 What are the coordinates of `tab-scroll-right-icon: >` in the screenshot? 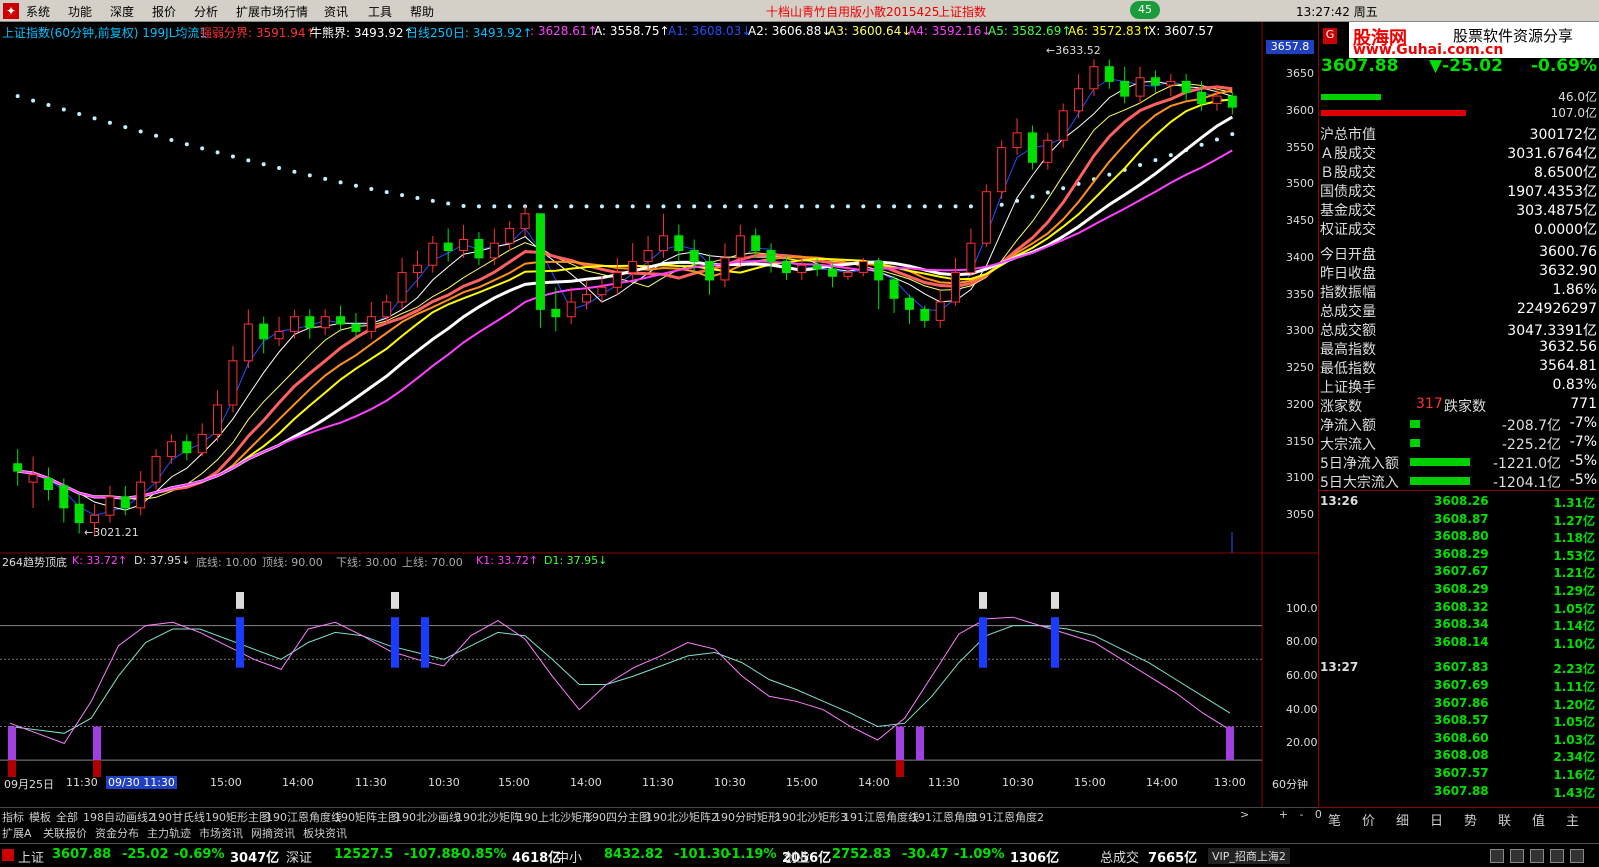 It's located at (1244, 814).